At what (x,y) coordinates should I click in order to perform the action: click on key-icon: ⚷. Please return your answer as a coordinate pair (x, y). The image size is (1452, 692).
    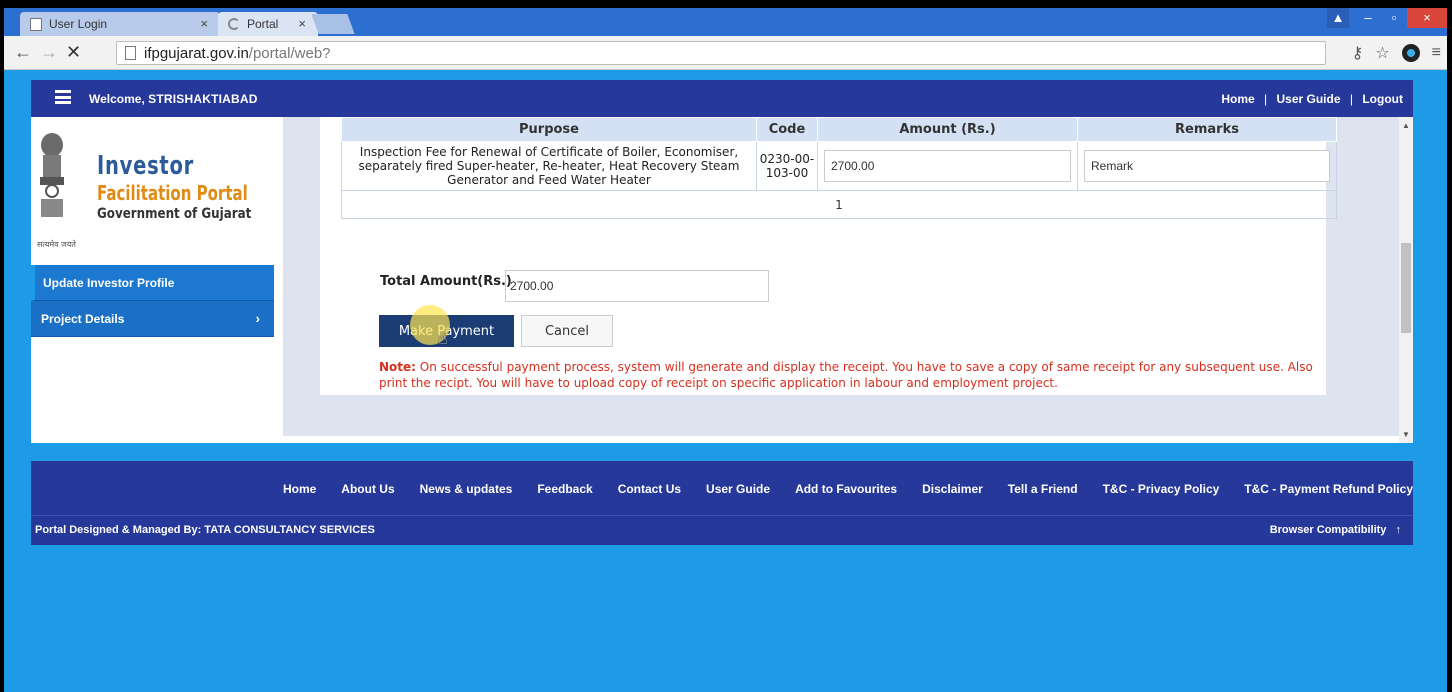
    Looking at the image, I should click on (1358, 53).